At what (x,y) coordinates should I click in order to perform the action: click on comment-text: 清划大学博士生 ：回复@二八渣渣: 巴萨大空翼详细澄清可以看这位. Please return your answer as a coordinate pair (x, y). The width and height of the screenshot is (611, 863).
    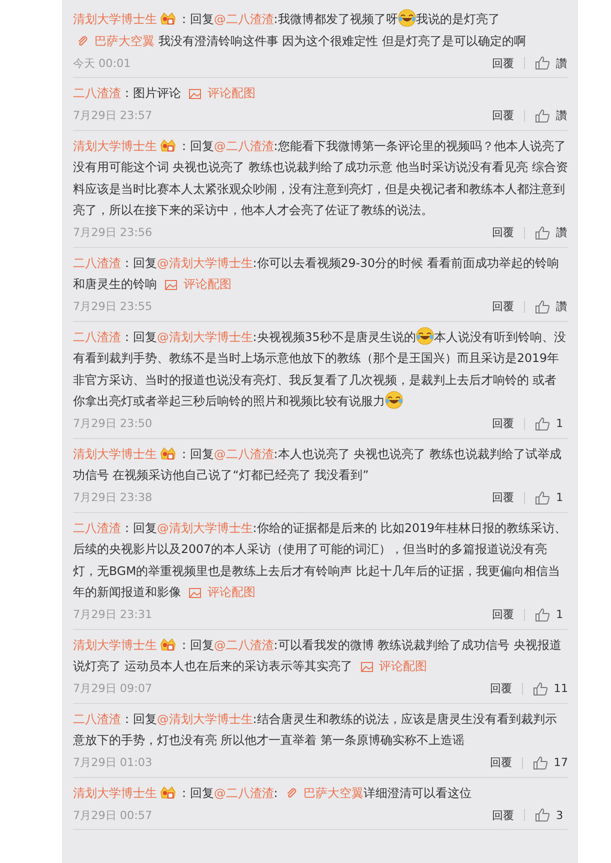
    Looking at the image, I should click on (272, 793).